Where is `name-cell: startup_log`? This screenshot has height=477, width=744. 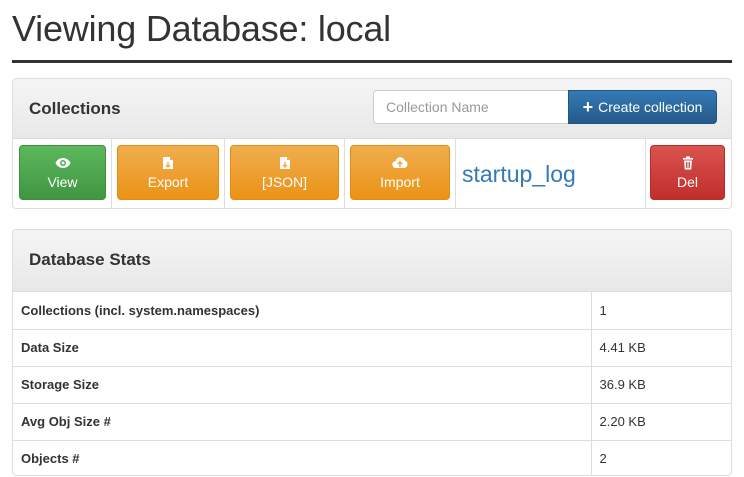
name-cell: startup_log is located at coordinates (551, 173).